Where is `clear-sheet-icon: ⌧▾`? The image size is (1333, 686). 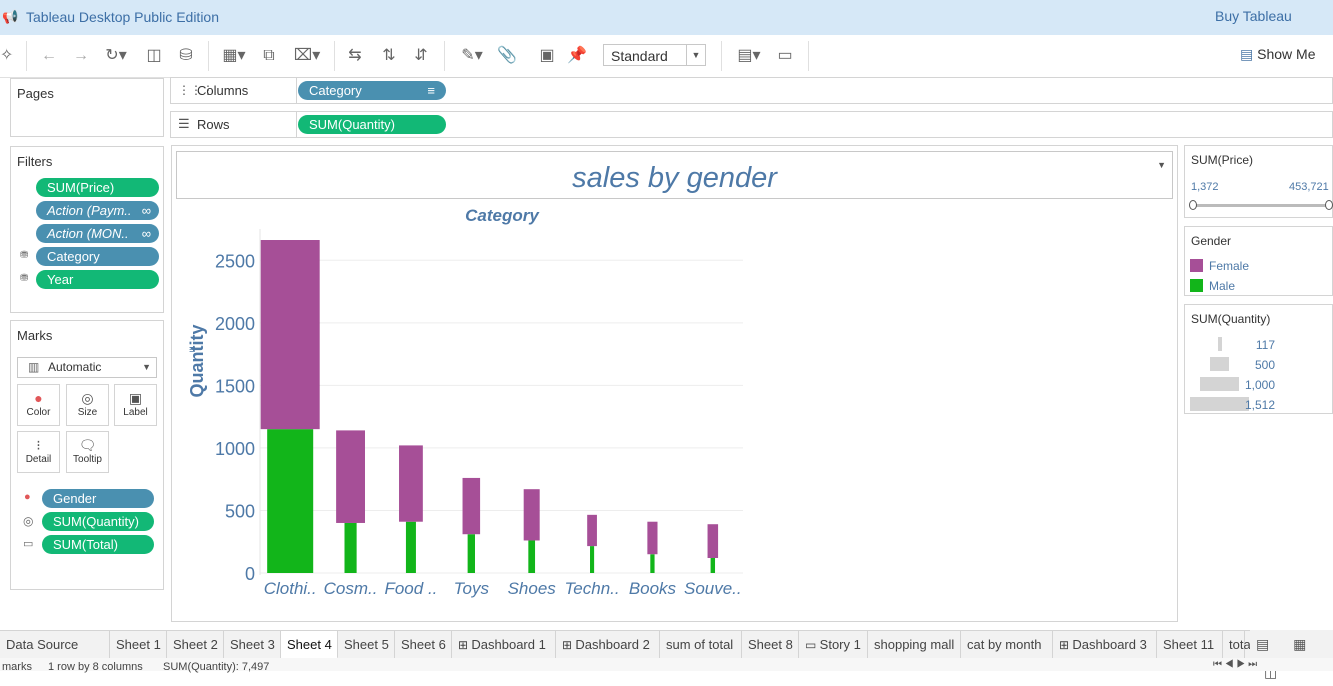 clear-sheet-icon: ⌧▾ is located at coordinates (307, 56).